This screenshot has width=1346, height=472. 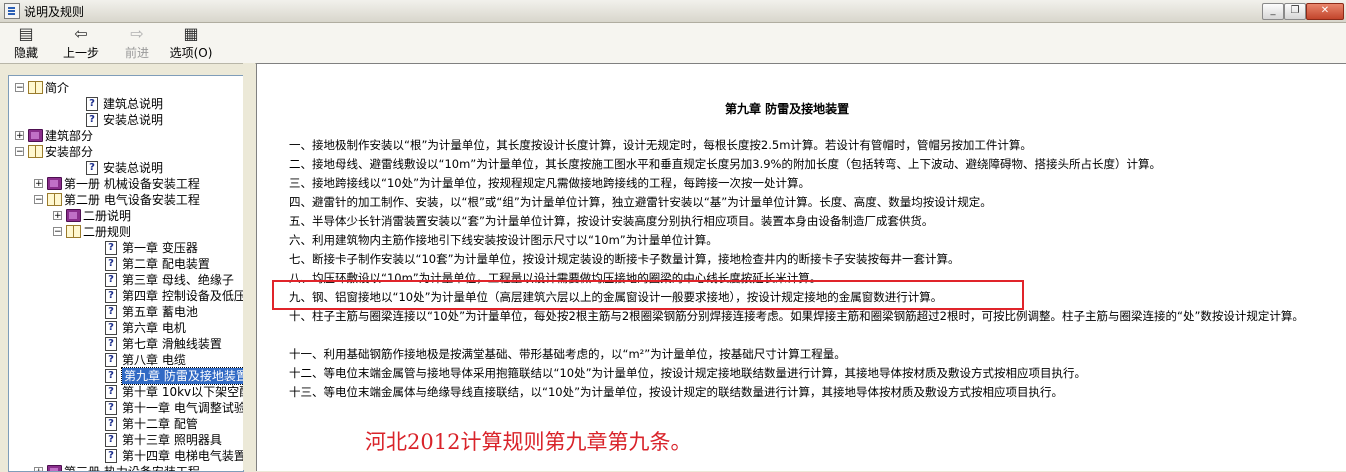 I want to click on tree-item-label: 第十一章 电气调整试验, so click(x=182, y=408).